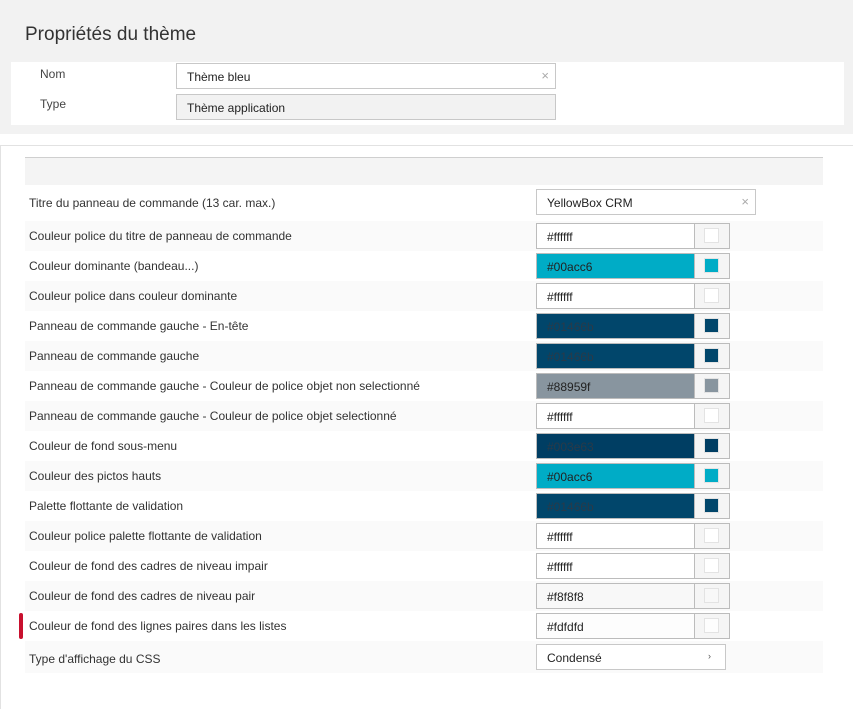 This screenshot has height=709, width=853. Describe the element at coordinates (590, 203) in the screenshot. I see `panel-title-value: YellowBox CRM` at that location.